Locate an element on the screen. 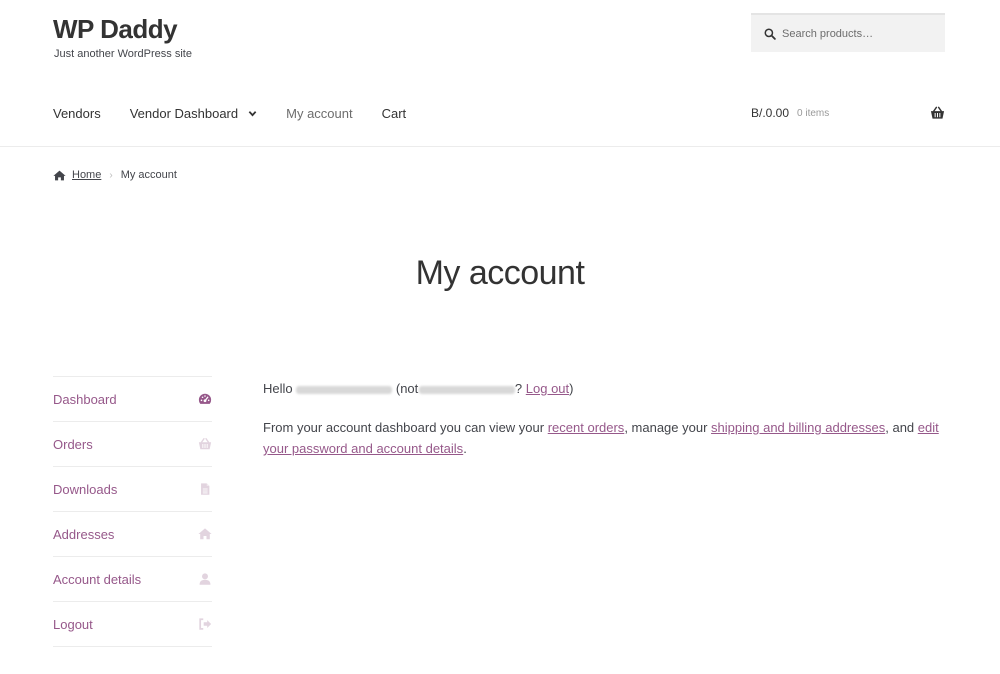 The width and height of the screenshot is (1000, 674). file-icon is located at coordinates (205, 489).